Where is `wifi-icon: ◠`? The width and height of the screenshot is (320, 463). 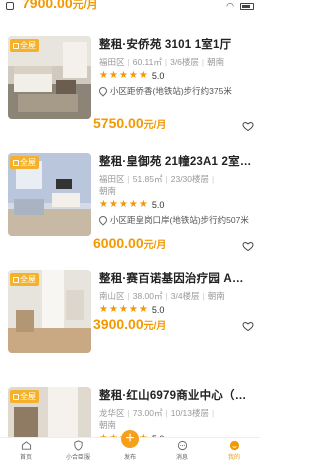
wifi-icon: ◠ is located at coordinates (230, 5).